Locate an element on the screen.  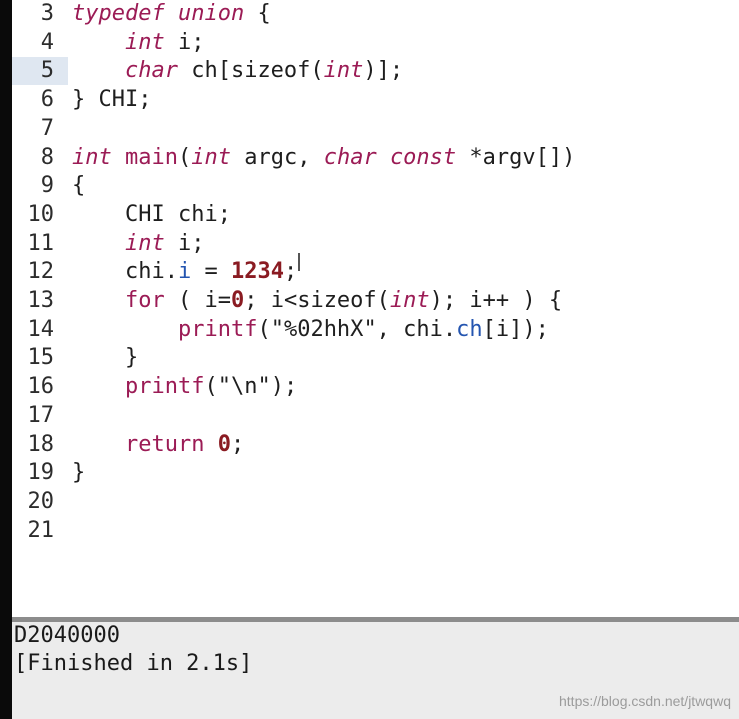
token: [i]); is located at coordinates (515, 329).